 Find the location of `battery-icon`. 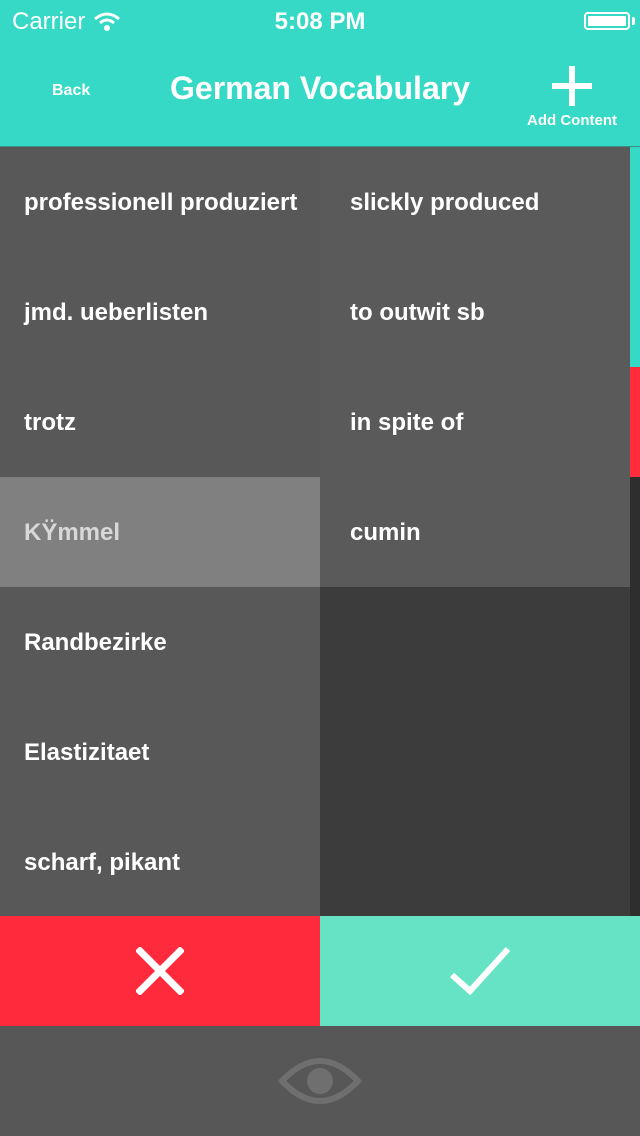

battery-icon is located at coordinates (607, 21).